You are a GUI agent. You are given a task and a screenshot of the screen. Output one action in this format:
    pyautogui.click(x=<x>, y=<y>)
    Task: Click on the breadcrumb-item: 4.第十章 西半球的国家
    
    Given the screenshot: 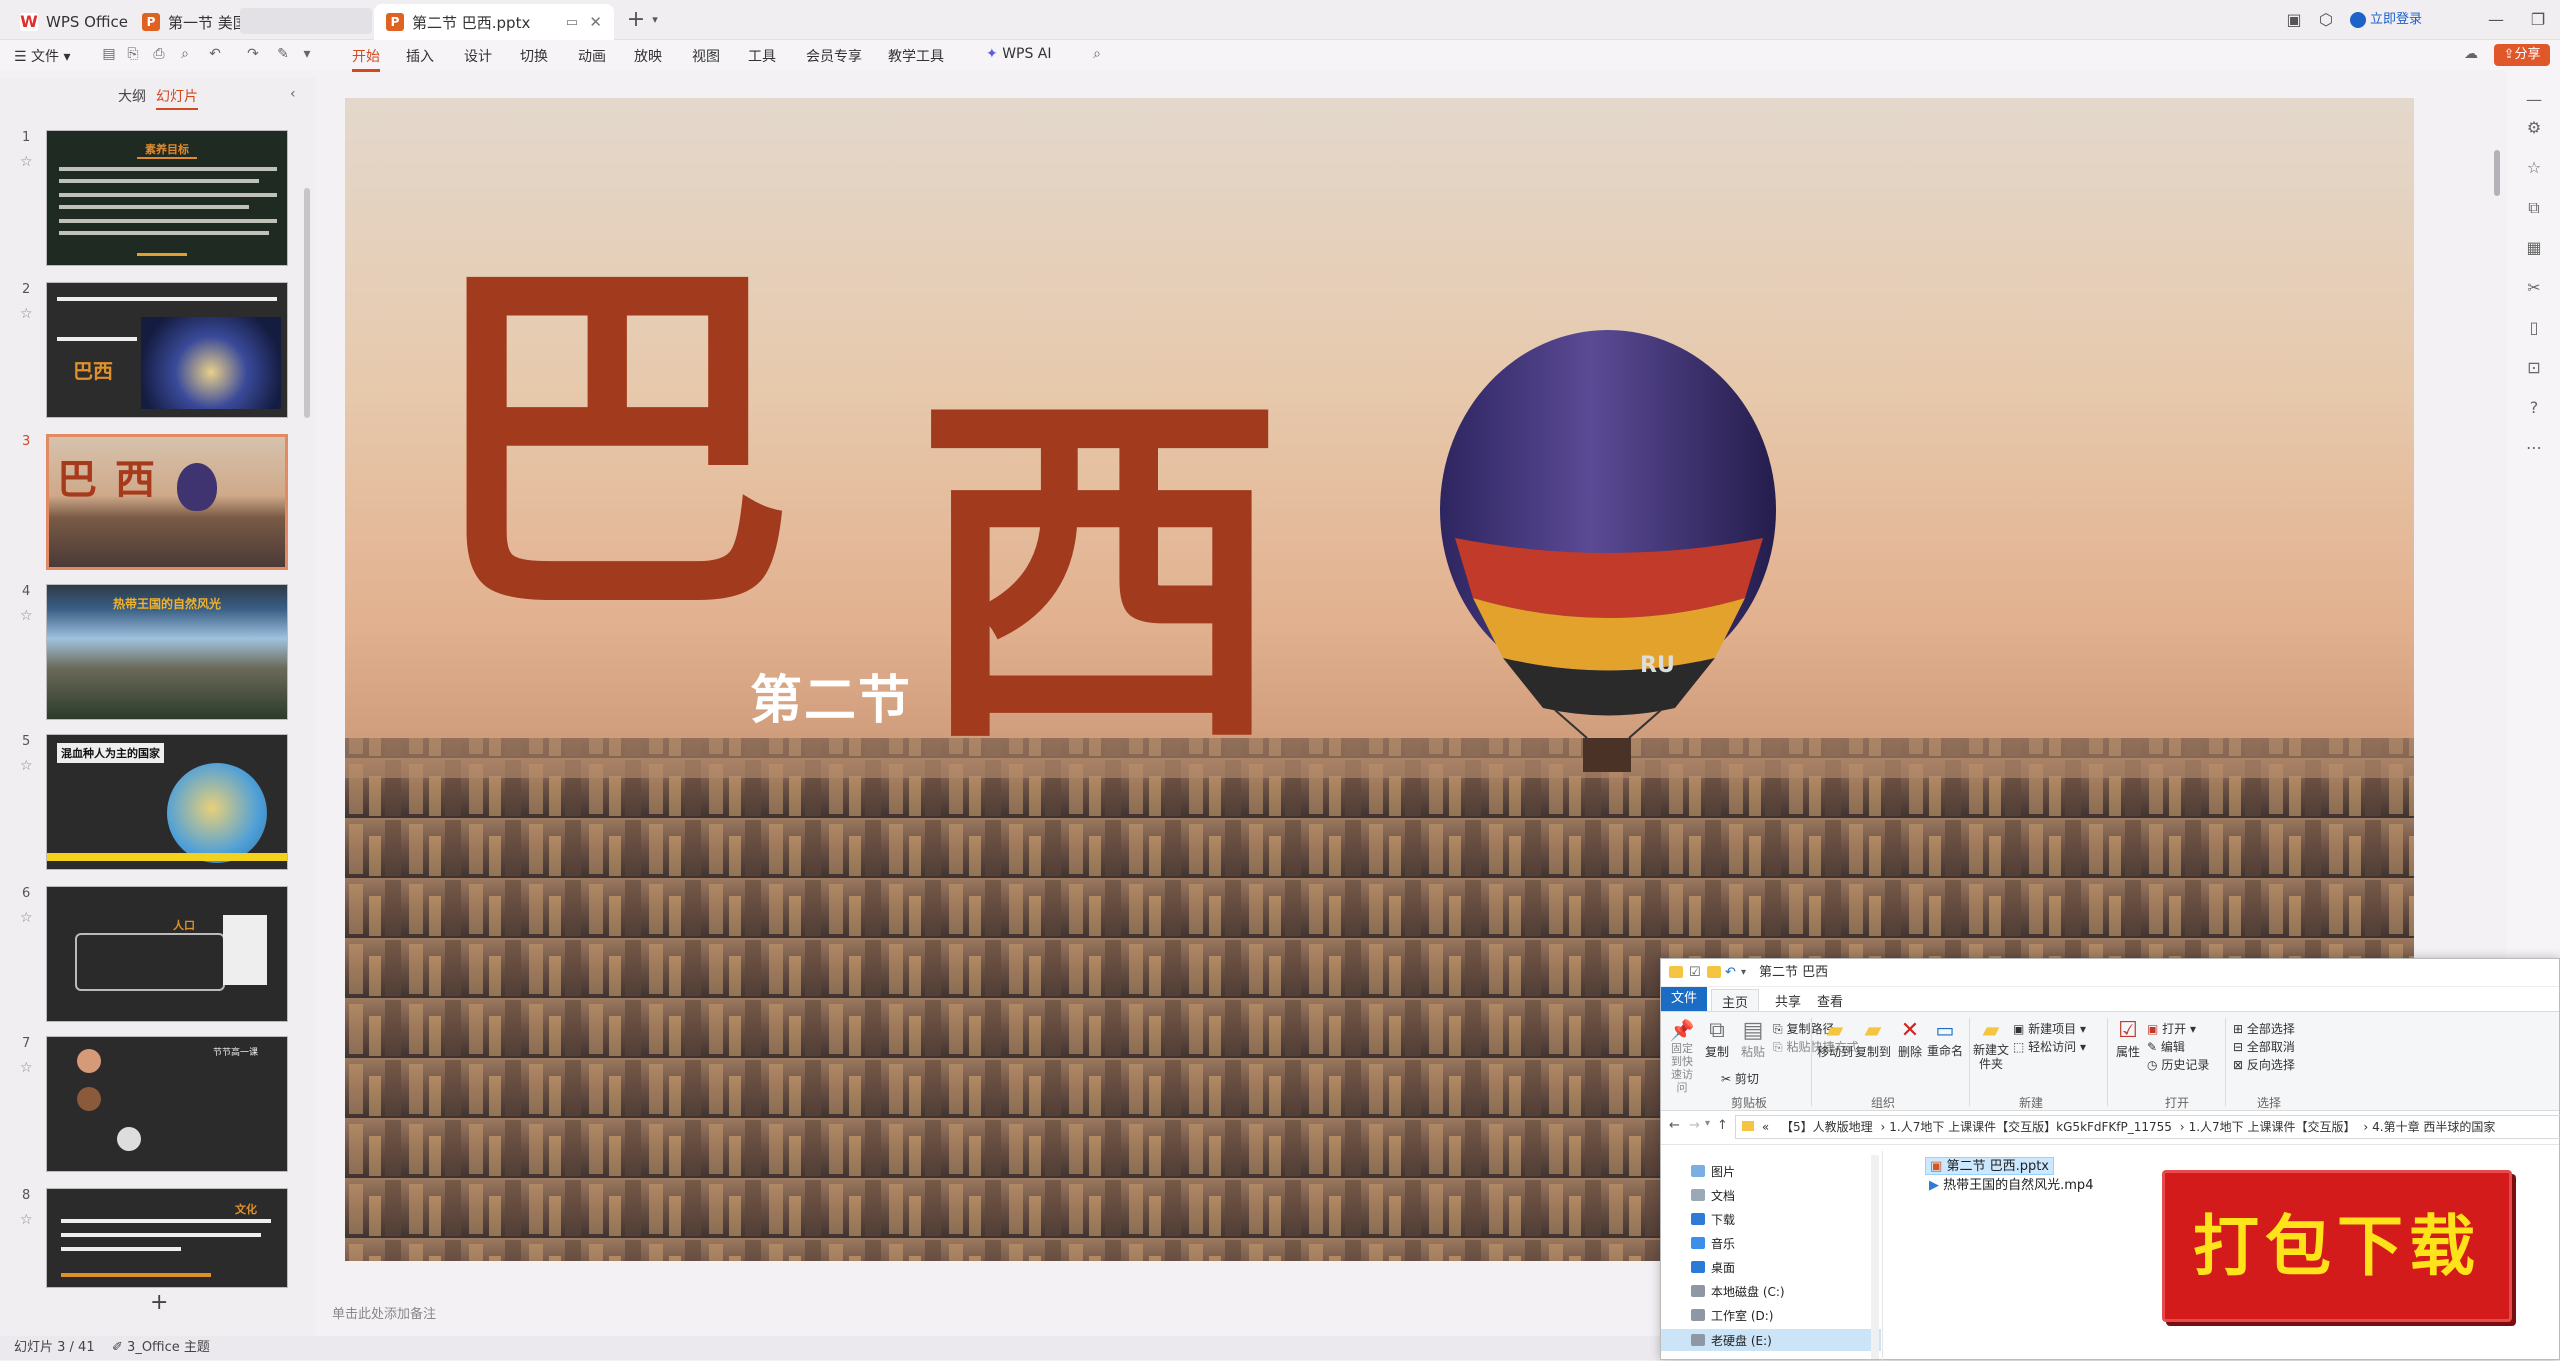 What is the action you would take?
    pyautogui.click(x=2433, y=1127)
    